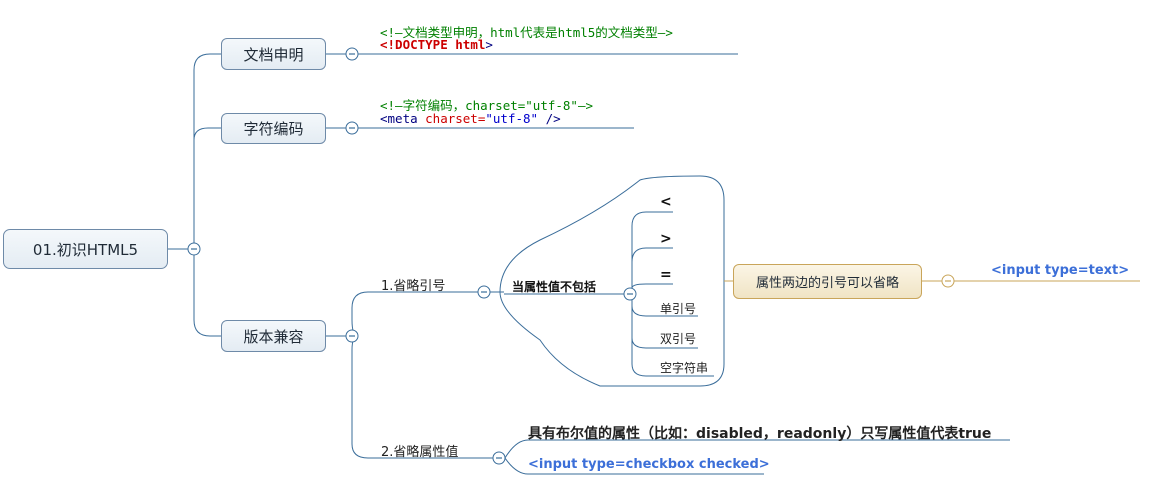 The height and width of the screenshot is (500, 1150). Describe the element at coordinates (666, 239) in the screenshot. I see `condition-item: >` at that location.